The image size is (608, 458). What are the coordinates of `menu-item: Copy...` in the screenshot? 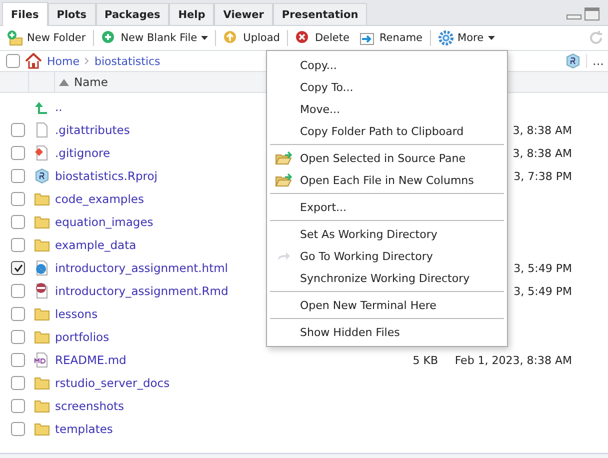 It's located at (387, 65).